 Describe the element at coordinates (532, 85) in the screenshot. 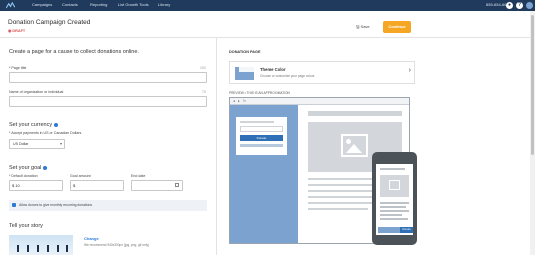

I see `scrollbar-thumb` at that location.